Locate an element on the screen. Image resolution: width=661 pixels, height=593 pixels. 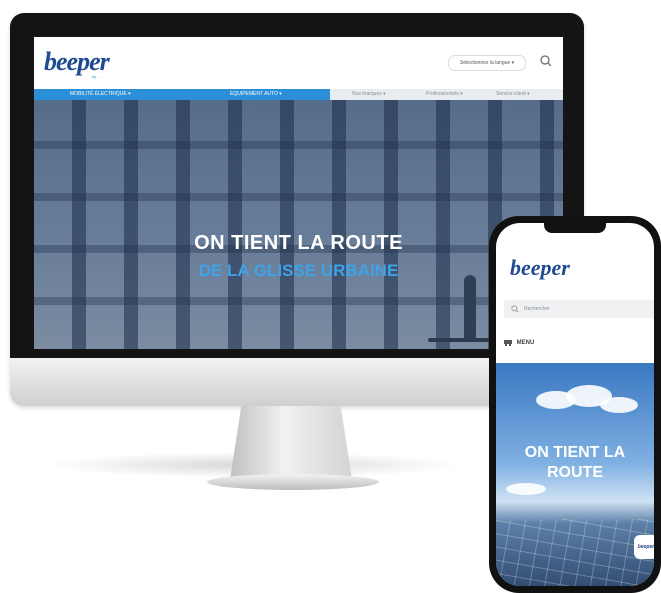
phone-hero-banner: ON TIENT LA ROUTE beeper is located at coordinates (575, 474).